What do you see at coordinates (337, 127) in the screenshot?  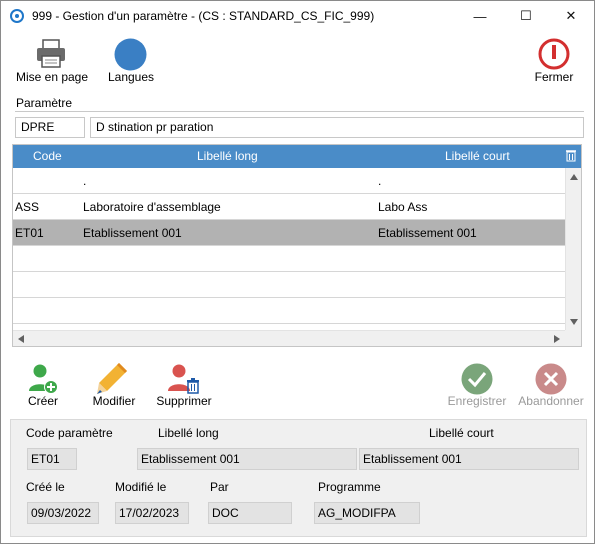 I see `parameter-description-field: D stination pr paration` at bounding box center [337, 127].